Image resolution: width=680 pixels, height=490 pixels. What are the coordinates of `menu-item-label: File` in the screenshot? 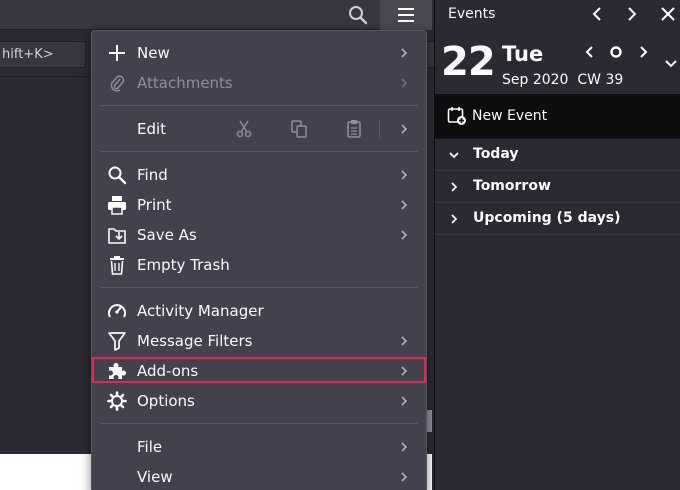 It's located at (150, 447).